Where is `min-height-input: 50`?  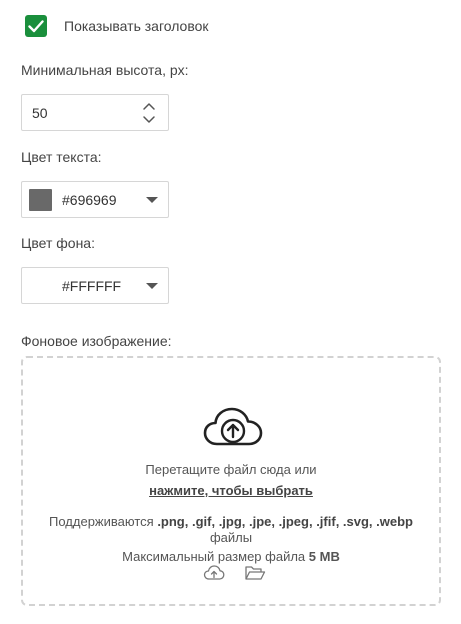 min-height-input: 50 is located at coordinates (95, 112).